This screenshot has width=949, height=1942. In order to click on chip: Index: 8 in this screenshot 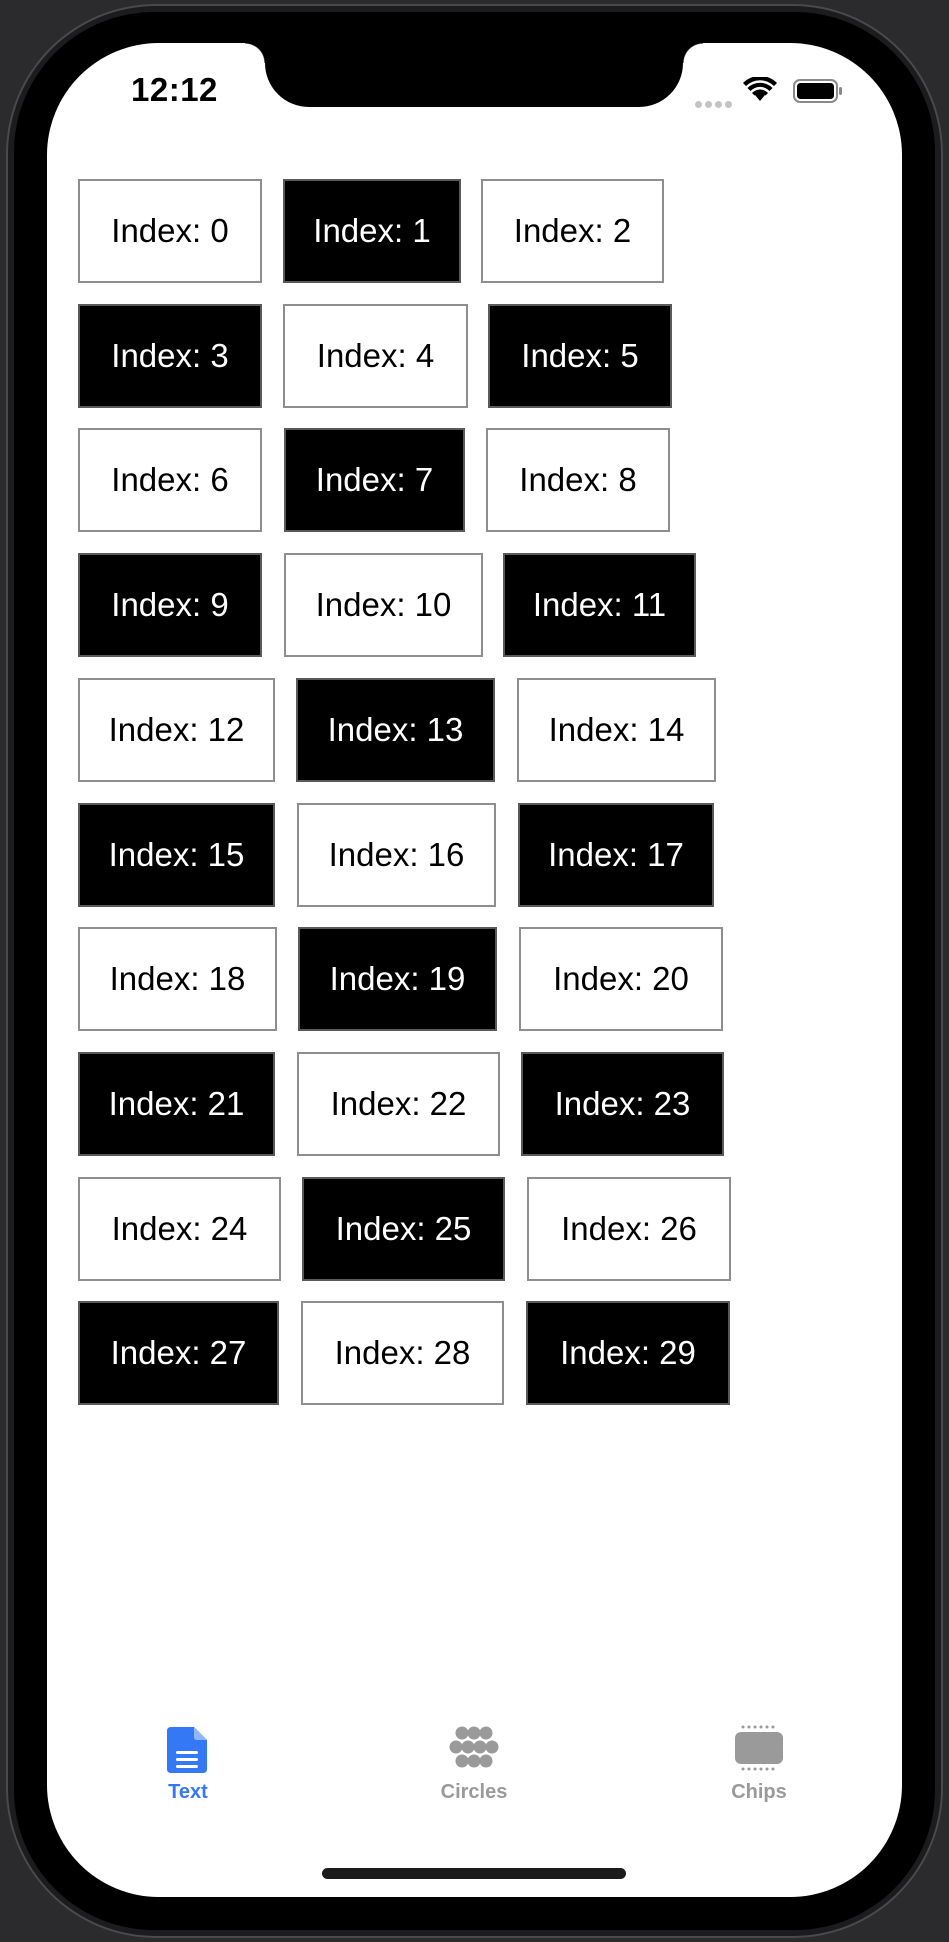, I will do `click(578, 480)`.